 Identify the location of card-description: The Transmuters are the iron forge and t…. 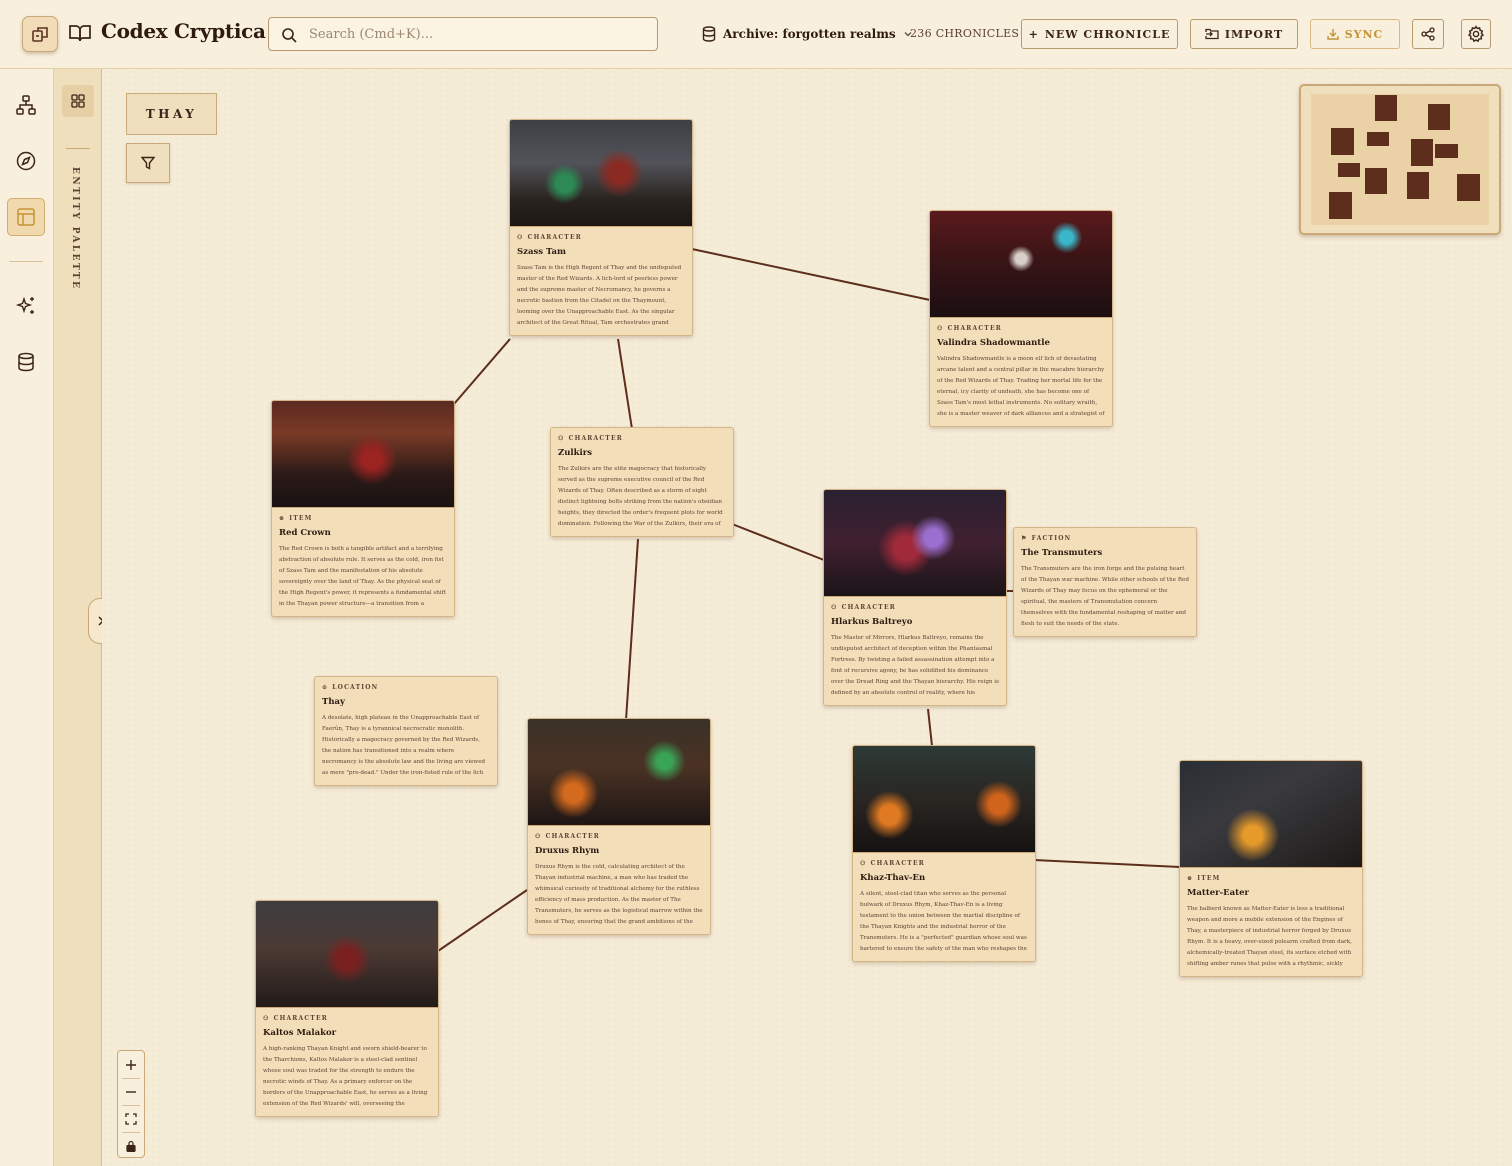
(1105, 596).